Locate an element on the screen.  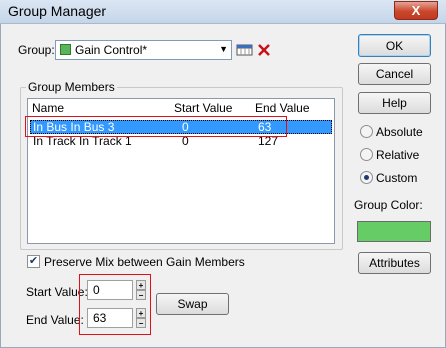
edit-group-button is located at coordinates (245, 50).